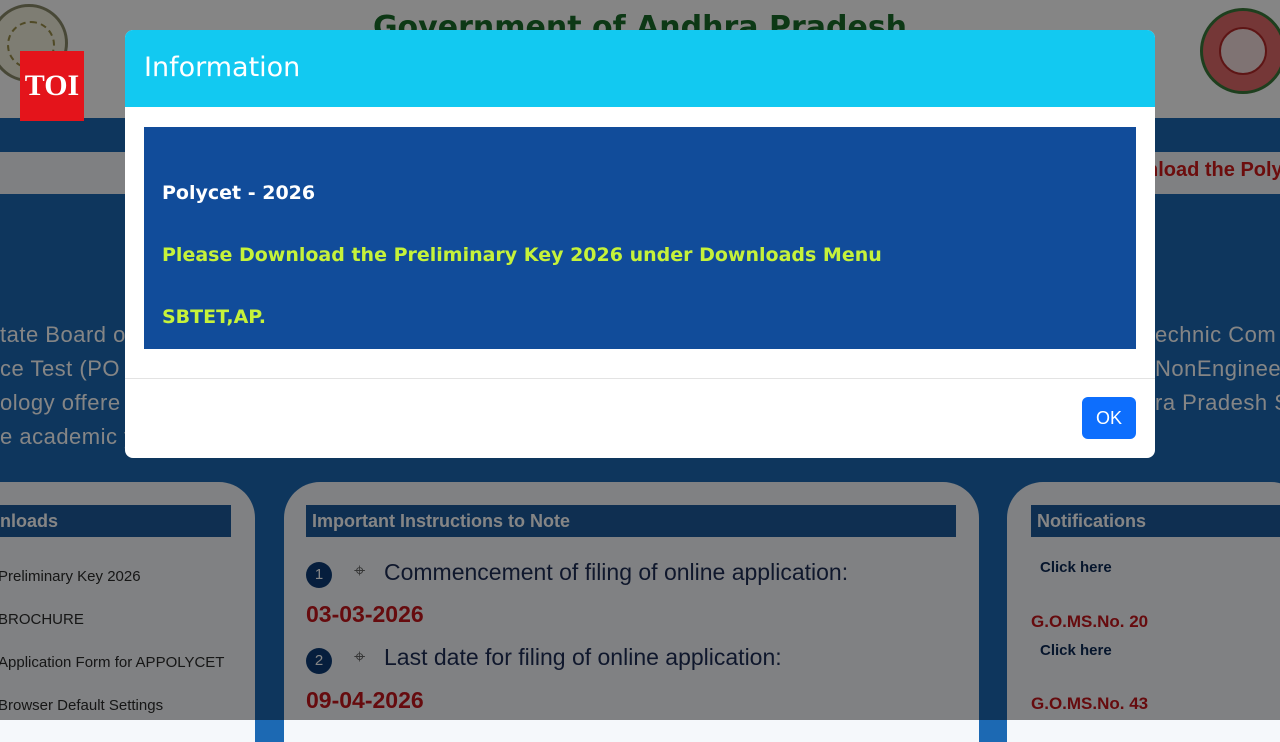 This screenshot has width=1280, height=742. Describe the element at coordinates (52, 86) in the screenshot. I see `toi-watermark-logo: TOI` at that location.